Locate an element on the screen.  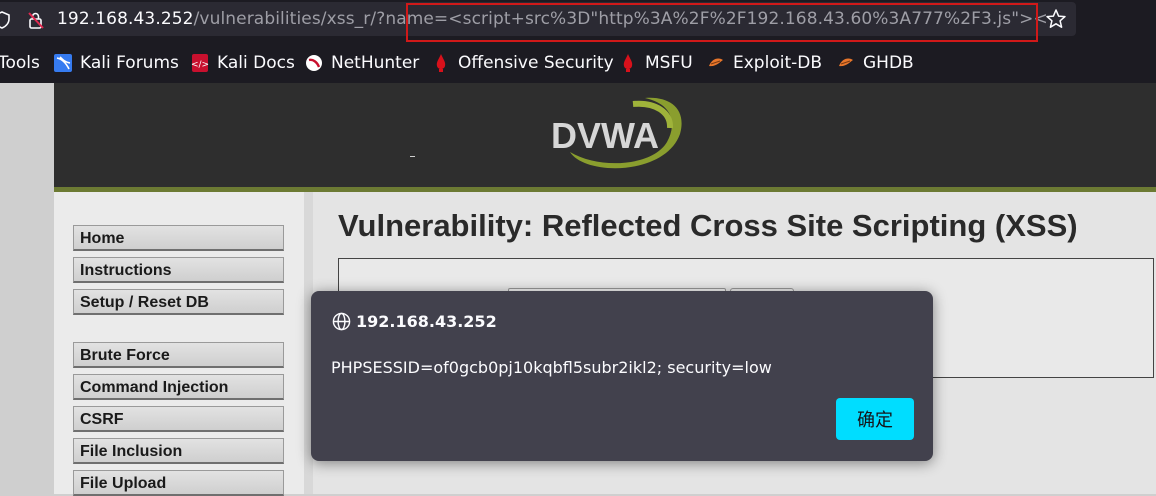
bookmark-ghdb: GHDB is located at coordinates (875, 63).